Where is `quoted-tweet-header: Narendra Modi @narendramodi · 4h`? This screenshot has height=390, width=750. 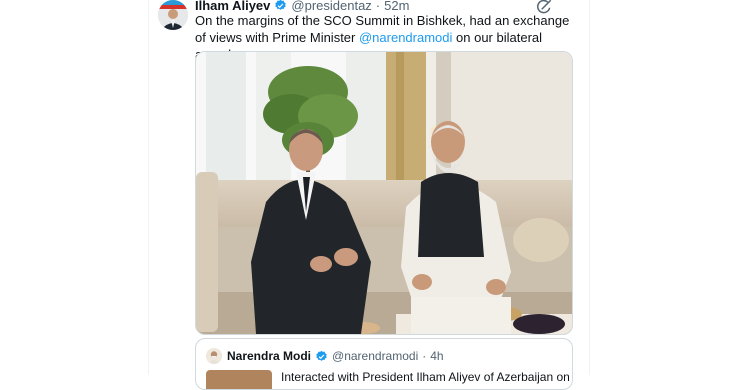 quoted-tweet-header: Narendra Modi @narendramodi · 4h is located at coordinates (335, 356).